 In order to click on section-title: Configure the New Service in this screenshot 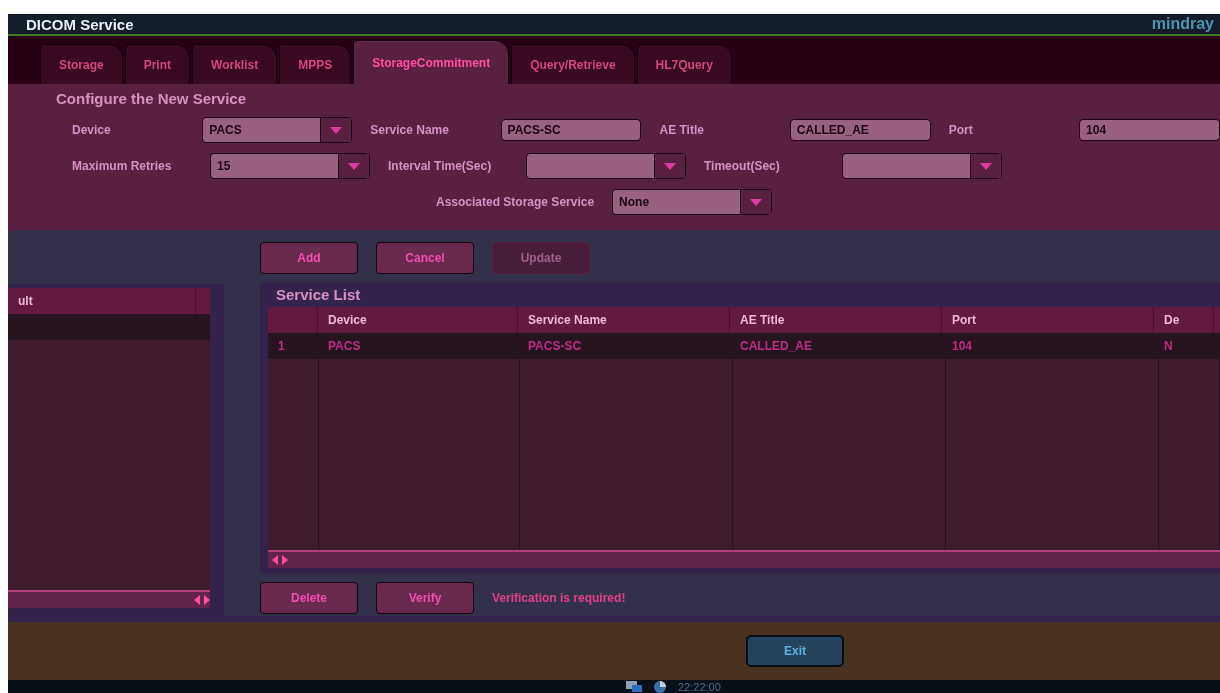, I will do `click(152, 98)`.